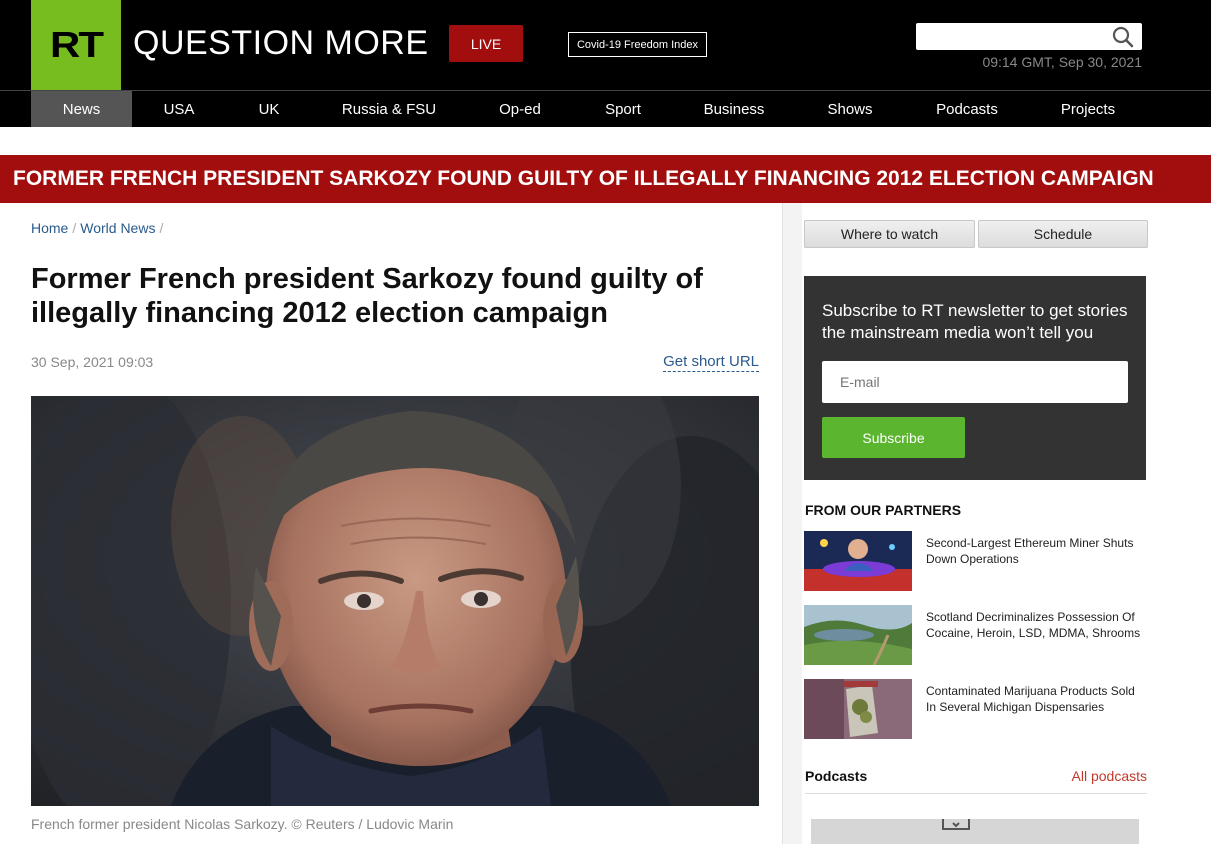  What do you see at coordinates (92, 362) in the screenshot?
I see `article-date: 30 Sep, 2021 09:03` at bounding box center [92, 362].